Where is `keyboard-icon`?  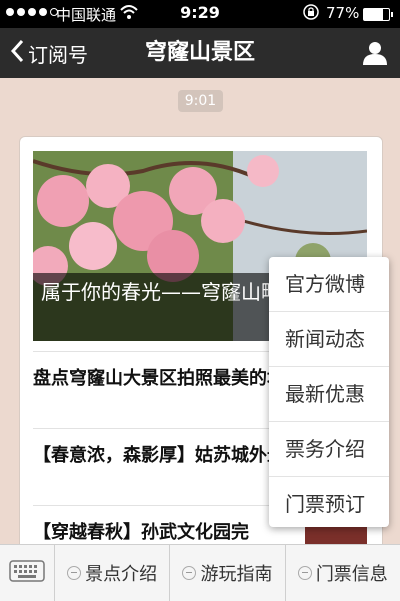 keyboard-icon is located at coordinates (27, 573).